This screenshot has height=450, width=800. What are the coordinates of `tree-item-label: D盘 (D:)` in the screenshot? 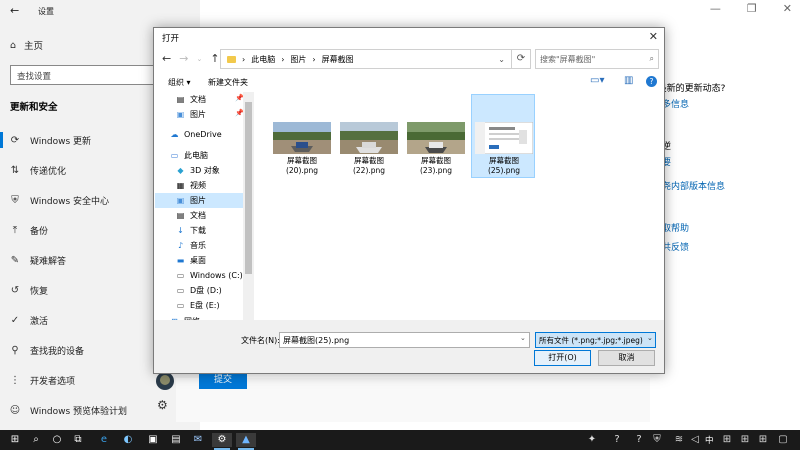 It's located at (206, 290).